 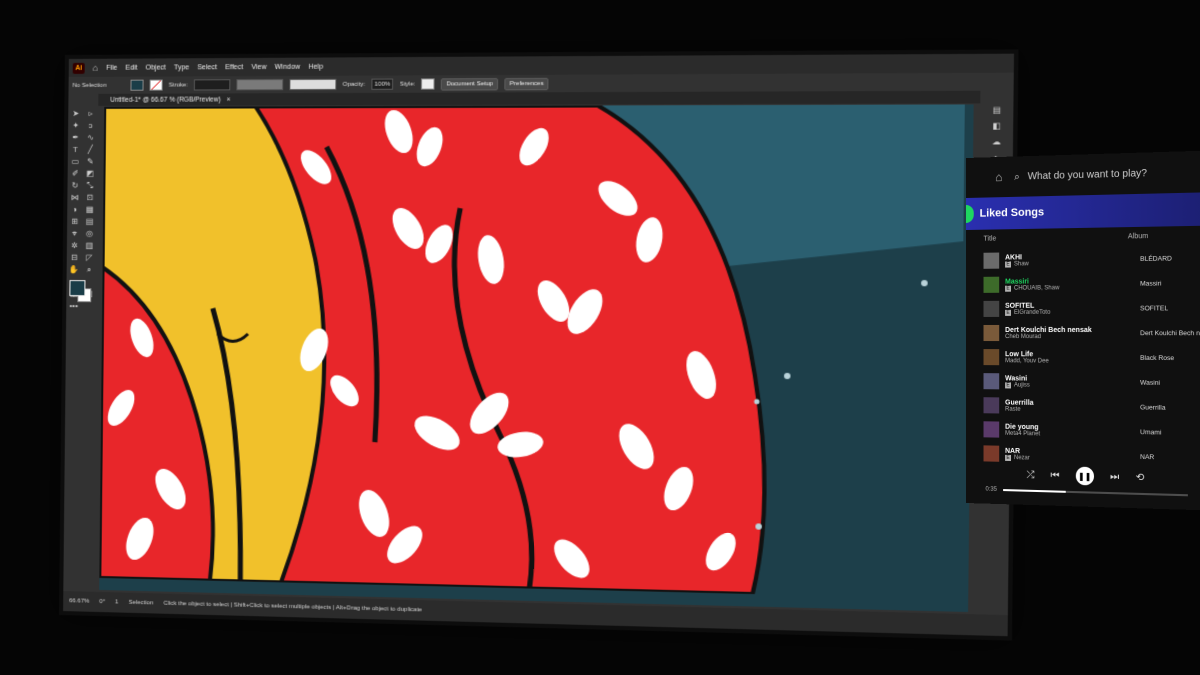 What do you see at coordinates (526, 83) in the screenshot?
I see `preferences-button: Preferences` at bounding box center [526, 83].